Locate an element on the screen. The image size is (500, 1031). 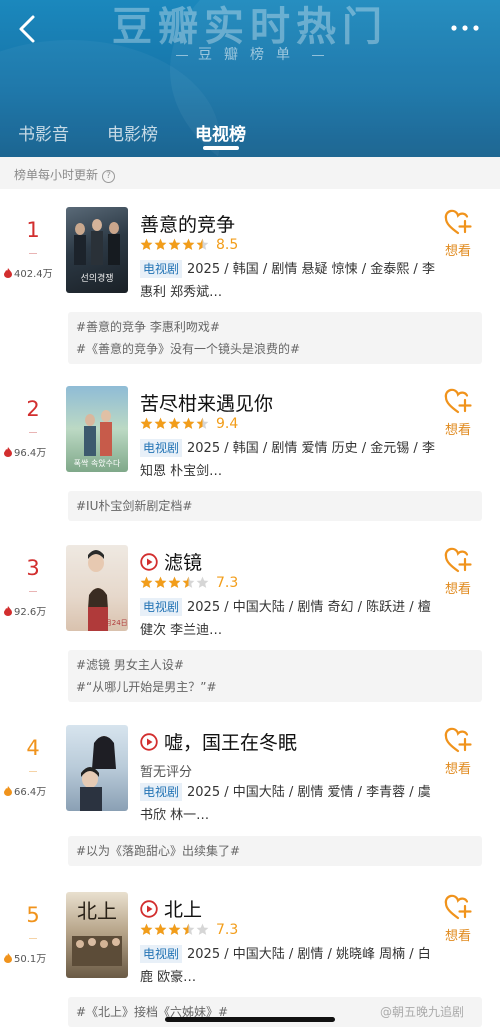
rank-number: 5 is located at coordinates (33, 915).